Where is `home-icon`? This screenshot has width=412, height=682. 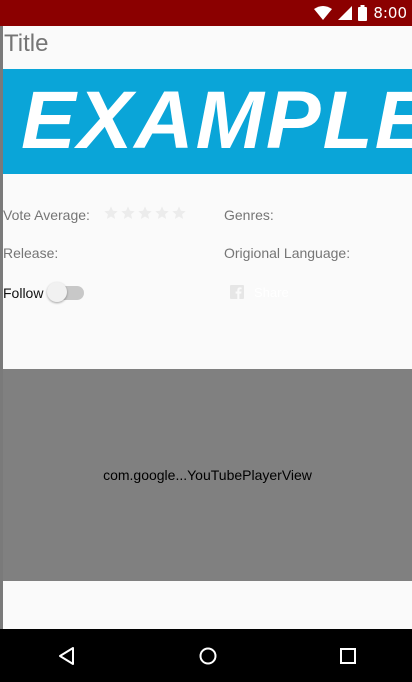
home-icon is located at coordinates (208, 656).